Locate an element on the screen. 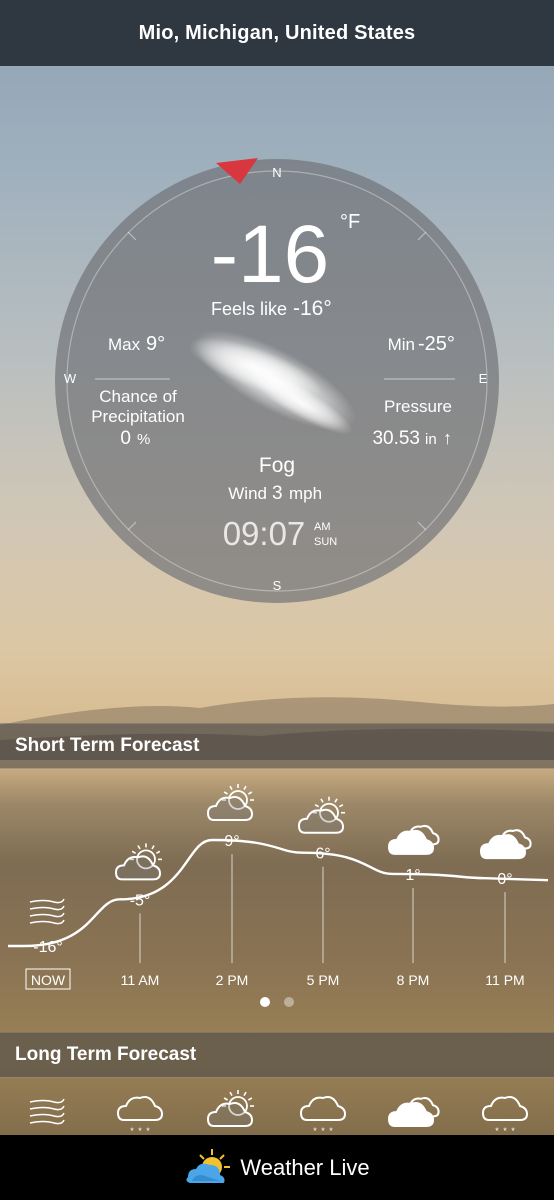  compass-s: S is located at coordinates (277, 585).